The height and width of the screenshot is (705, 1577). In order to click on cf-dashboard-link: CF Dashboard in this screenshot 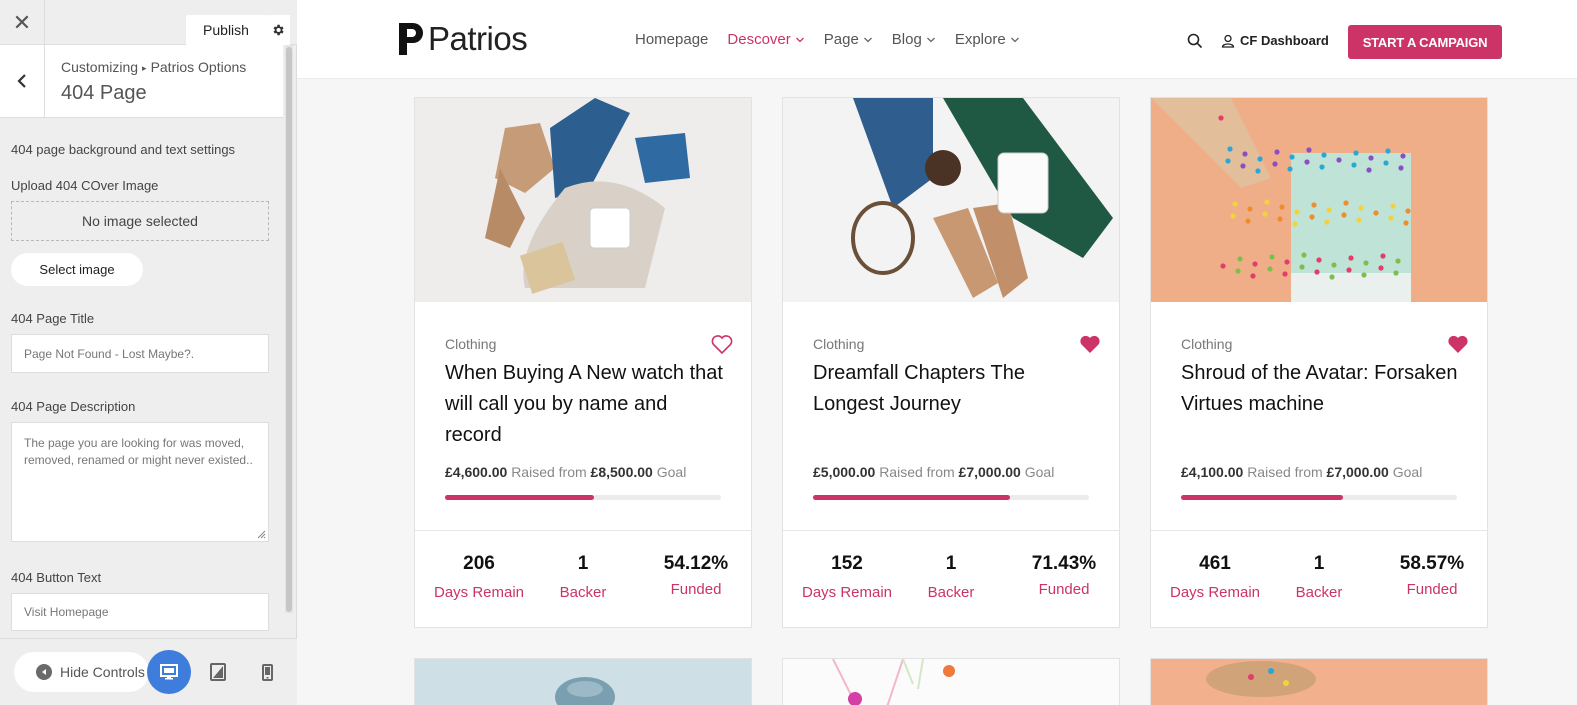, I will do `click(1275, 40)`.